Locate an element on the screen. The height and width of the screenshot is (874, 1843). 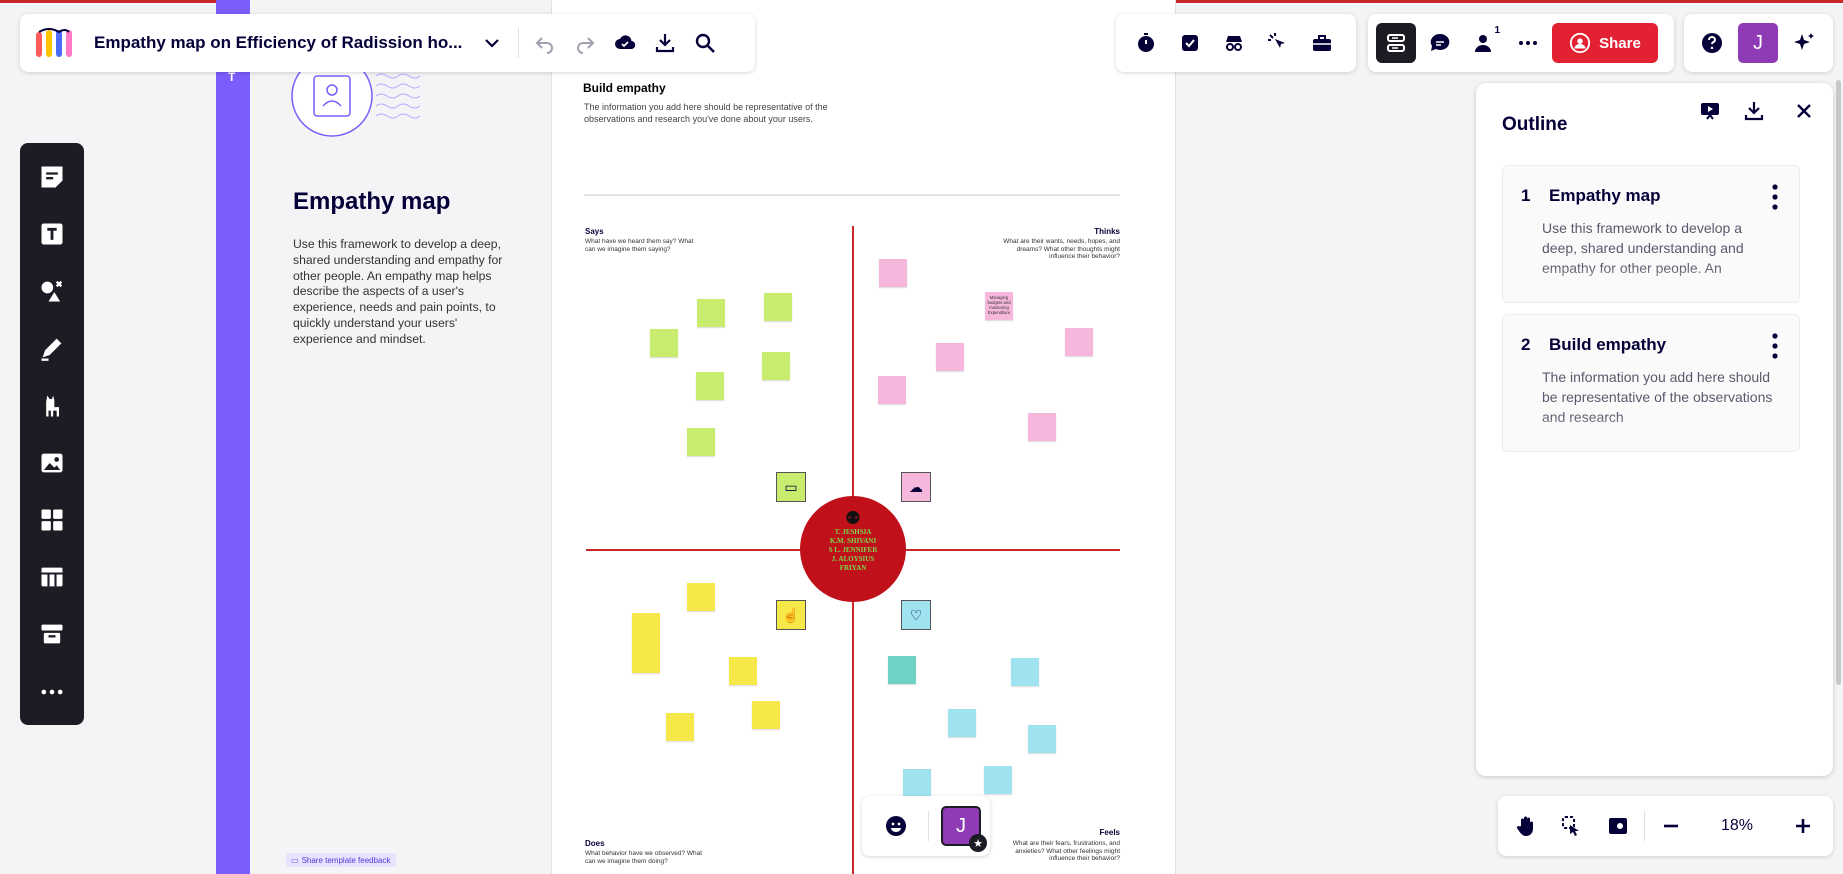
presentation-mode-icon is located at coordinates (1710, 111).